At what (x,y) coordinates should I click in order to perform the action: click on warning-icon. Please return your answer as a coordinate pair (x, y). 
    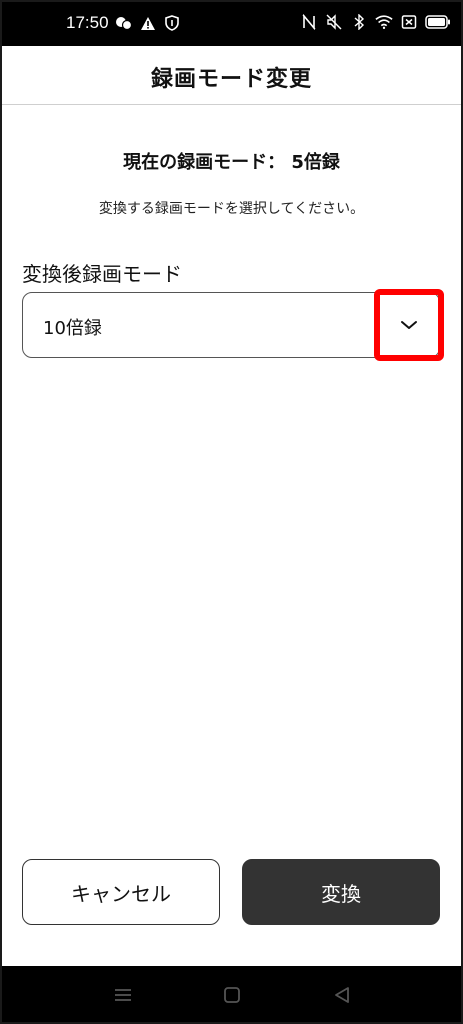
    Looking at the image, I should click on (148, 23).